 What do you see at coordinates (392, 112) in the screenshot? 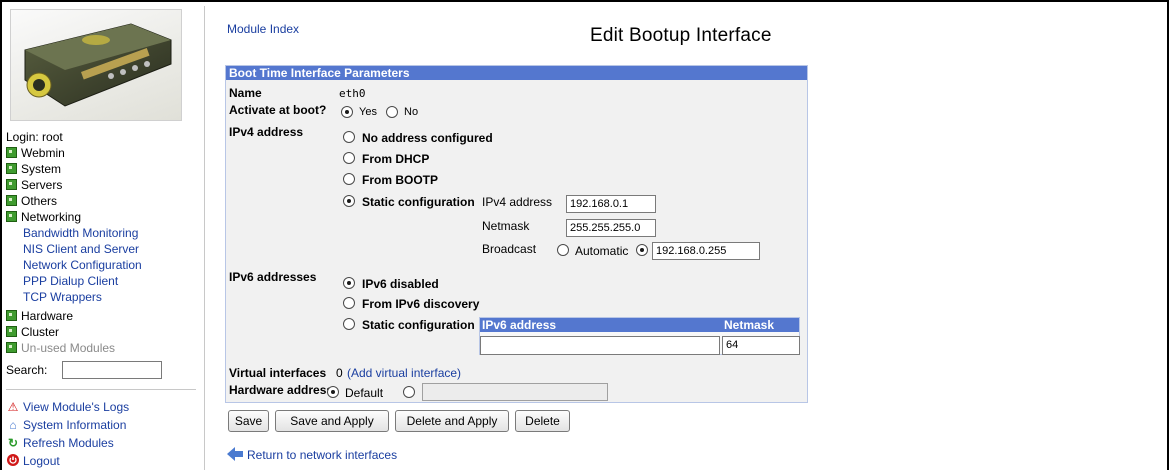
I see `activate-no-radio` at bounding box center [392, 112].